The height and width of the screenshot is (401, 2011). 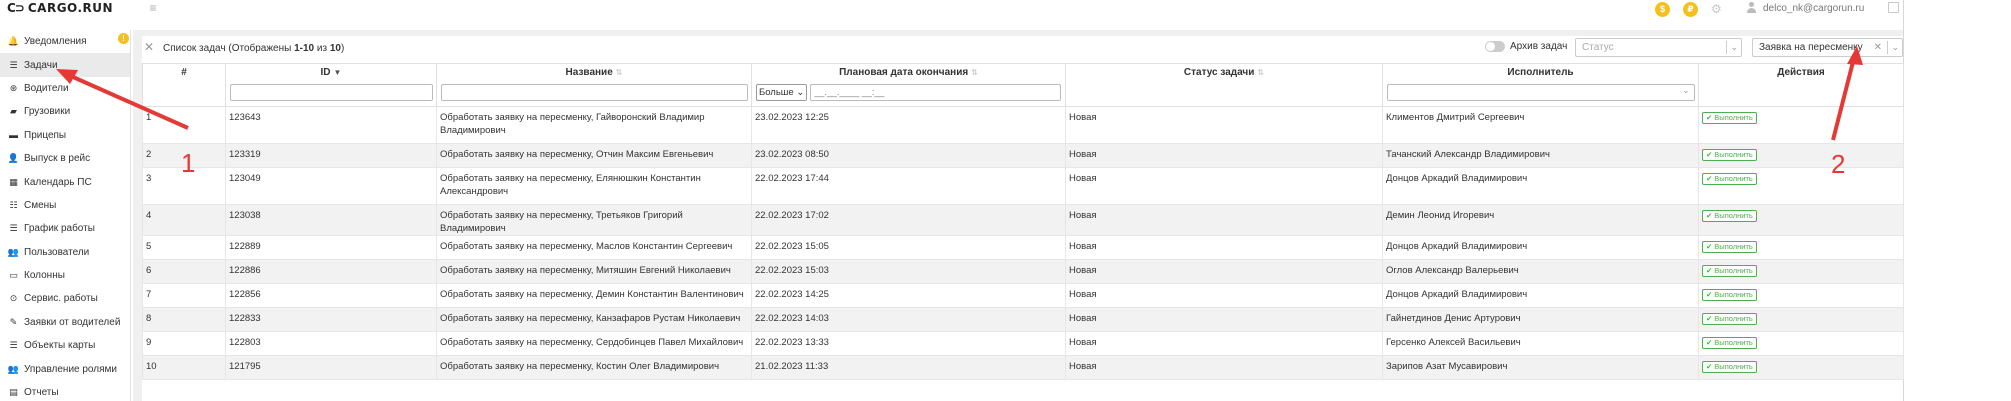 What do you see at coordinates (1838, 164) in the screenshot?
I see `annotation-label-2: 2` at bounding box center [1838, 164].